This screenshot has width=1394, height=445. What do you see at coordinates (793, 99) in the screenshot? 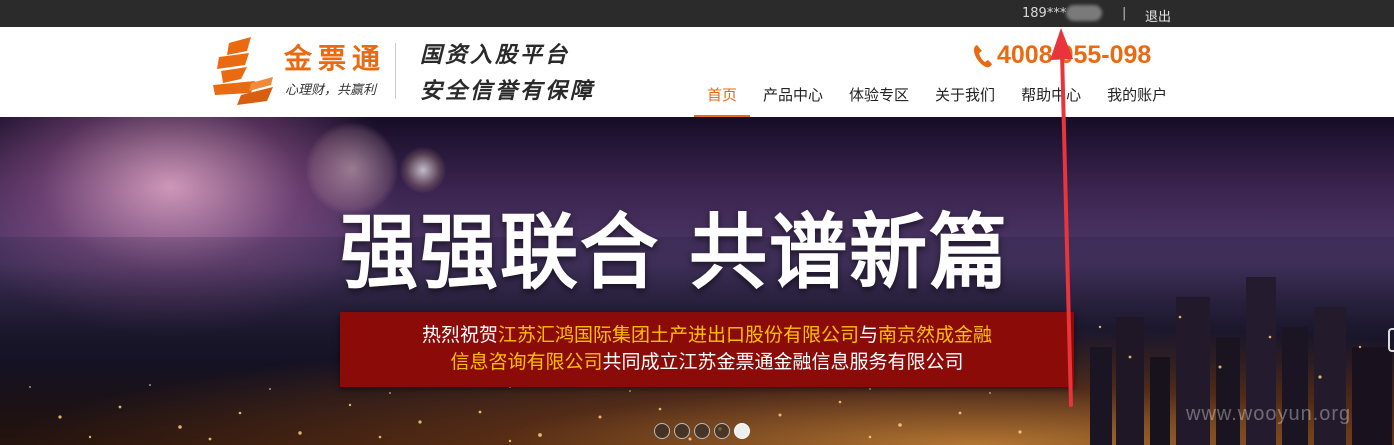
I see `nav-item-products: 产品中心` at bounding box center [793, 99].